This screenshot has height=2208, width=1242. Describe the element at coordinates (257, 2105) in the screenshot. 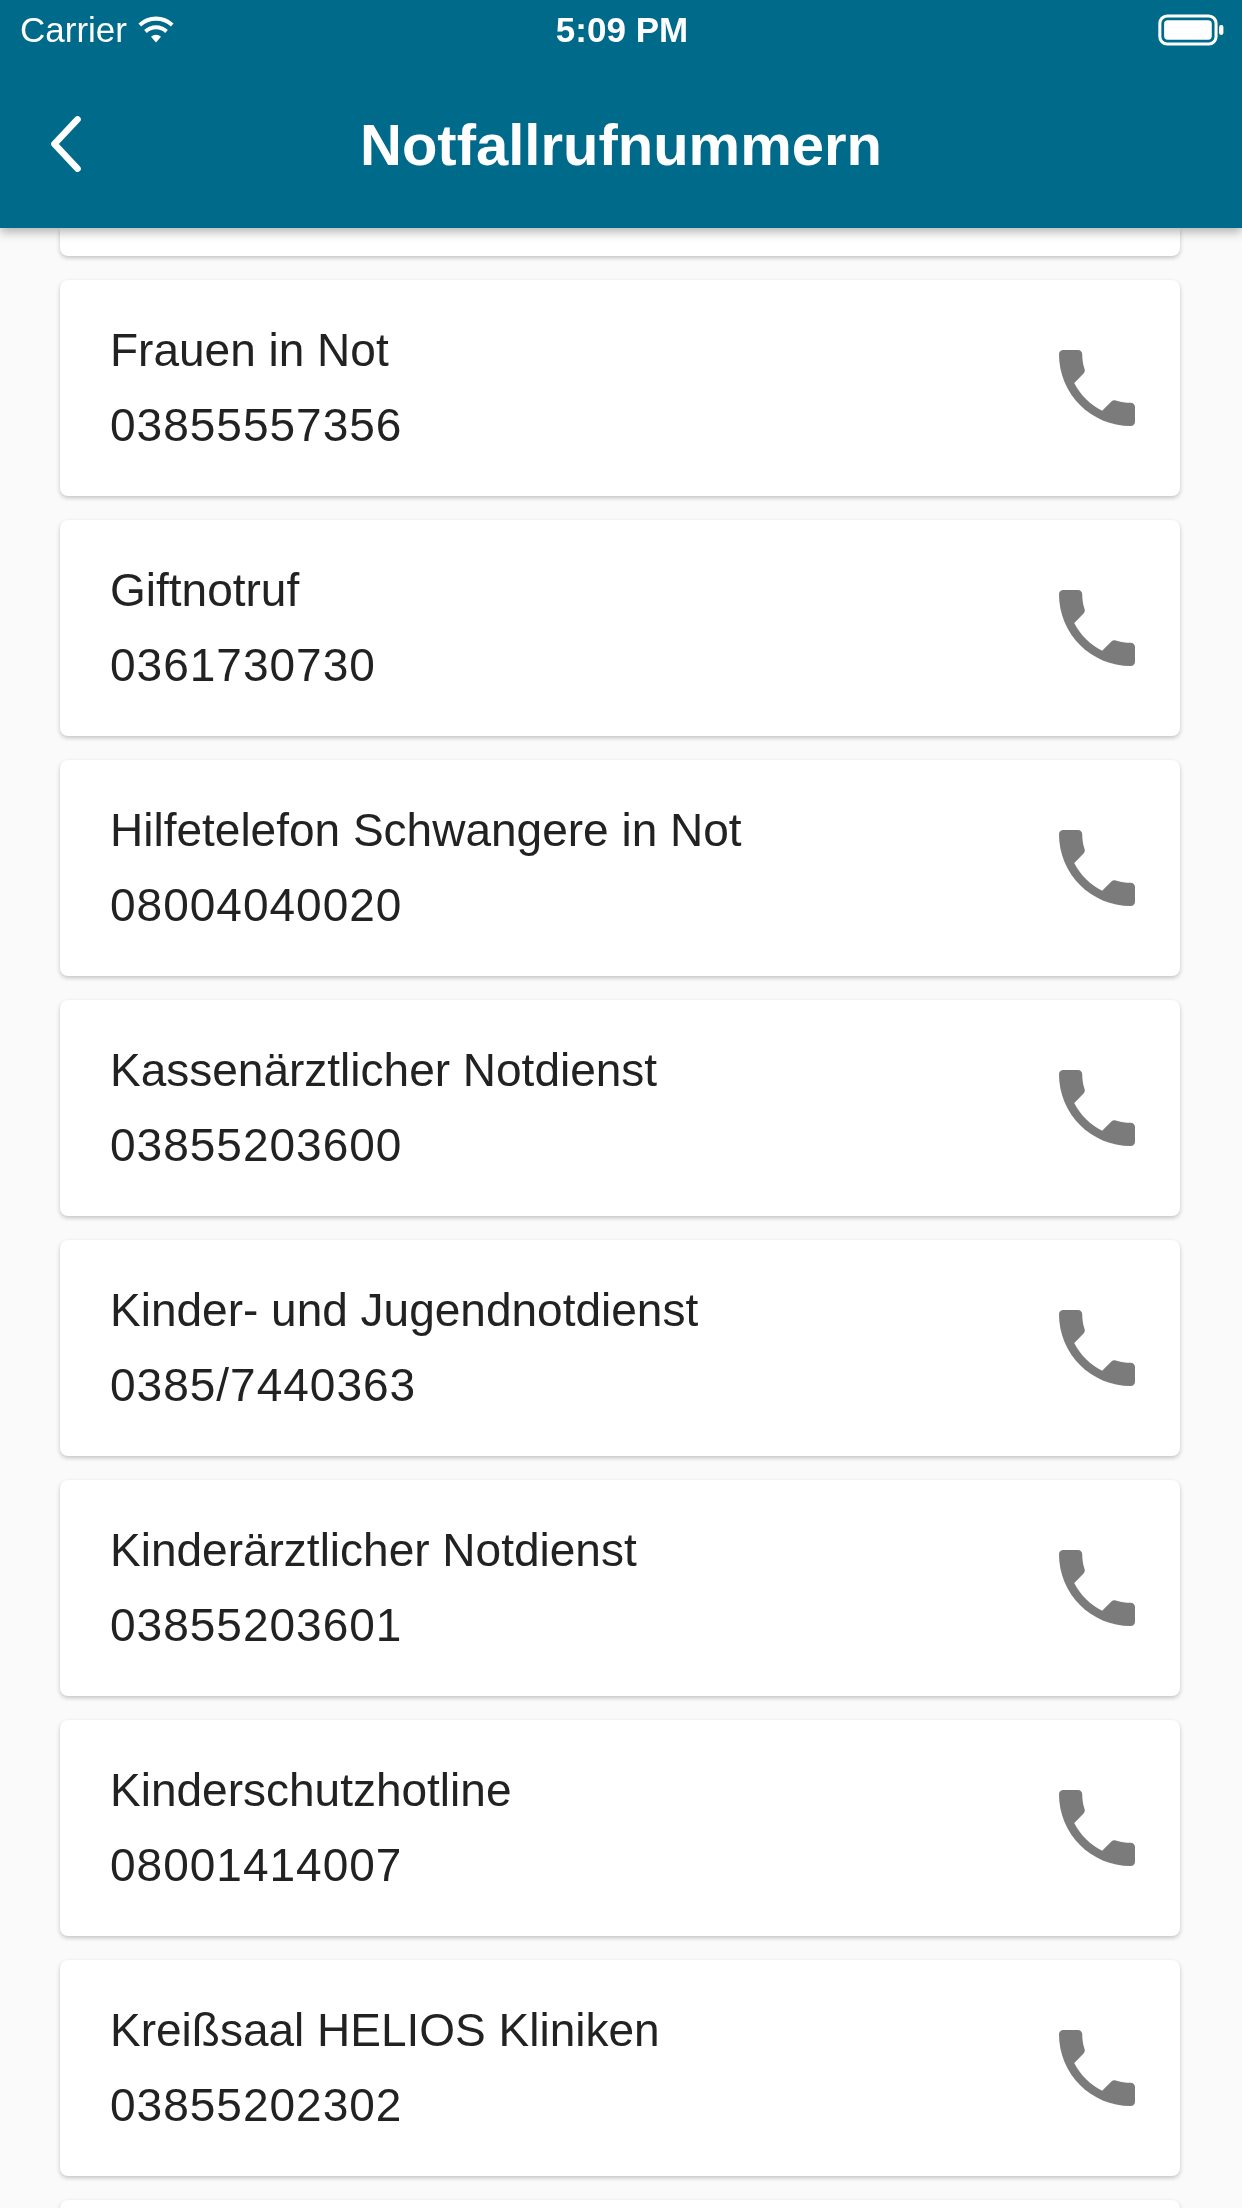

I see `phone-number: 03855202302` at that location.